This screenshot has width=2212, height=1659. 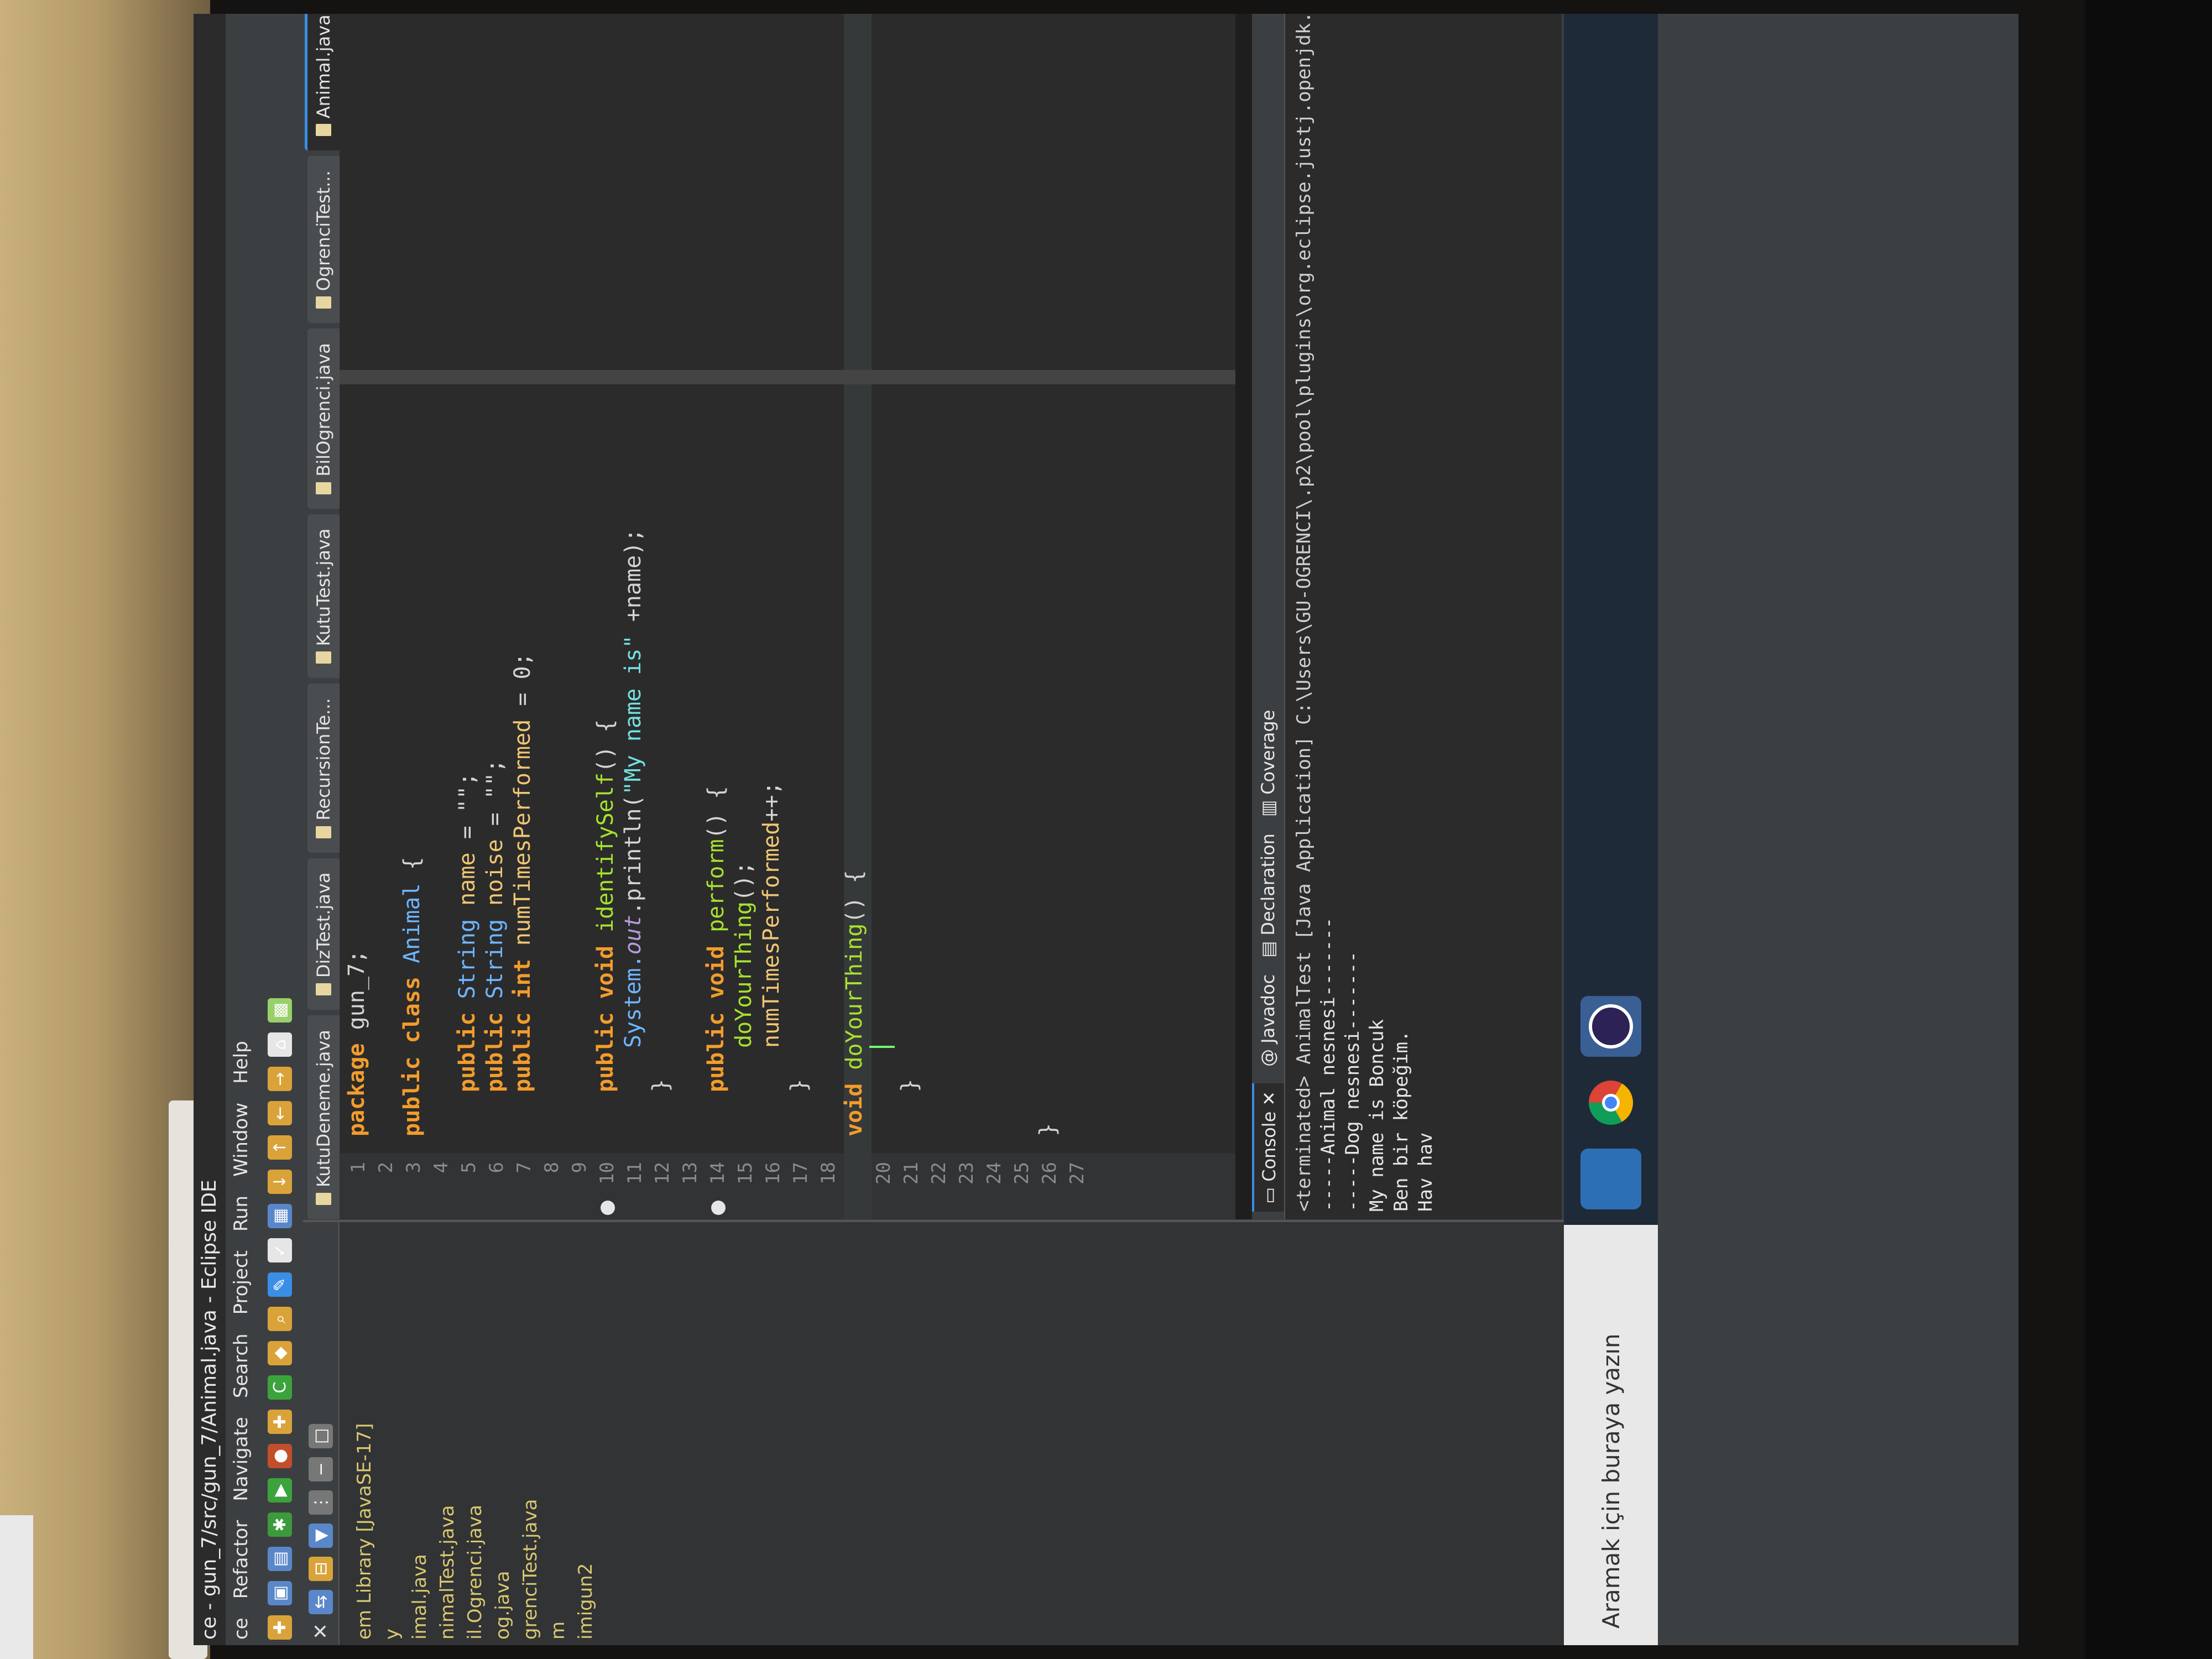 I want to click on tree-item: em Library [JavaSE-17], so click(x=364, y=1431).